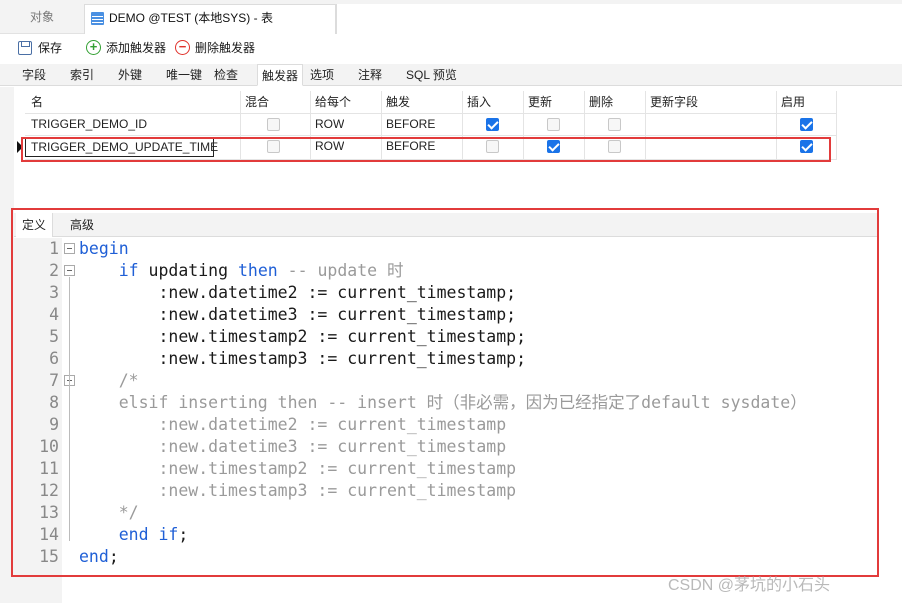 The image size is (902, 603). What do you see at coordinates (370, 75) in the screenshot?
I see `tab-comments: 注释` at bounding box center [370, 75].